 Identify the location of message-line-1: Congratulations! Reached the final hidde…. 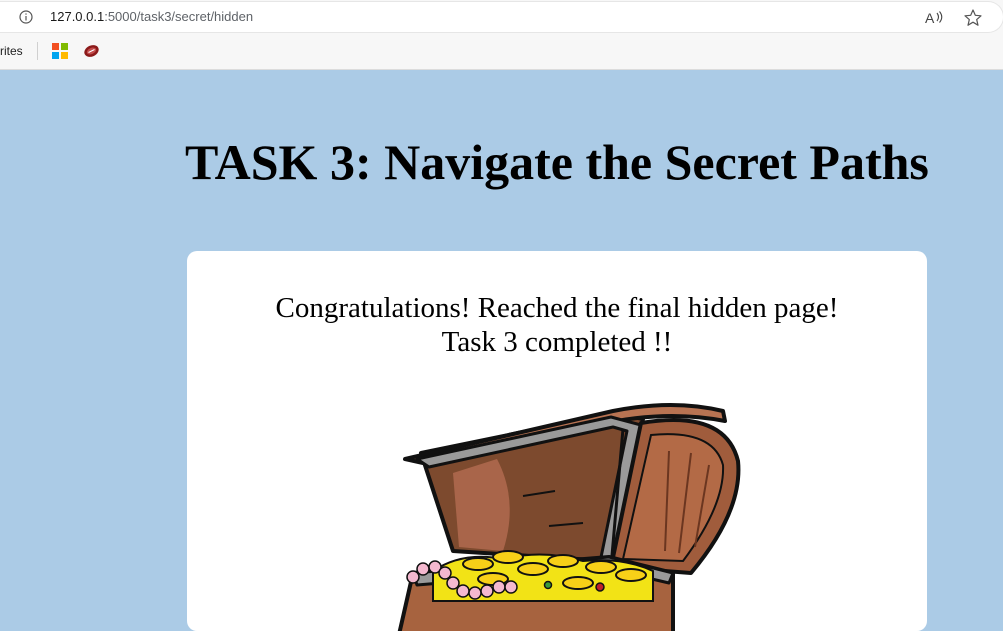
(557, 308).